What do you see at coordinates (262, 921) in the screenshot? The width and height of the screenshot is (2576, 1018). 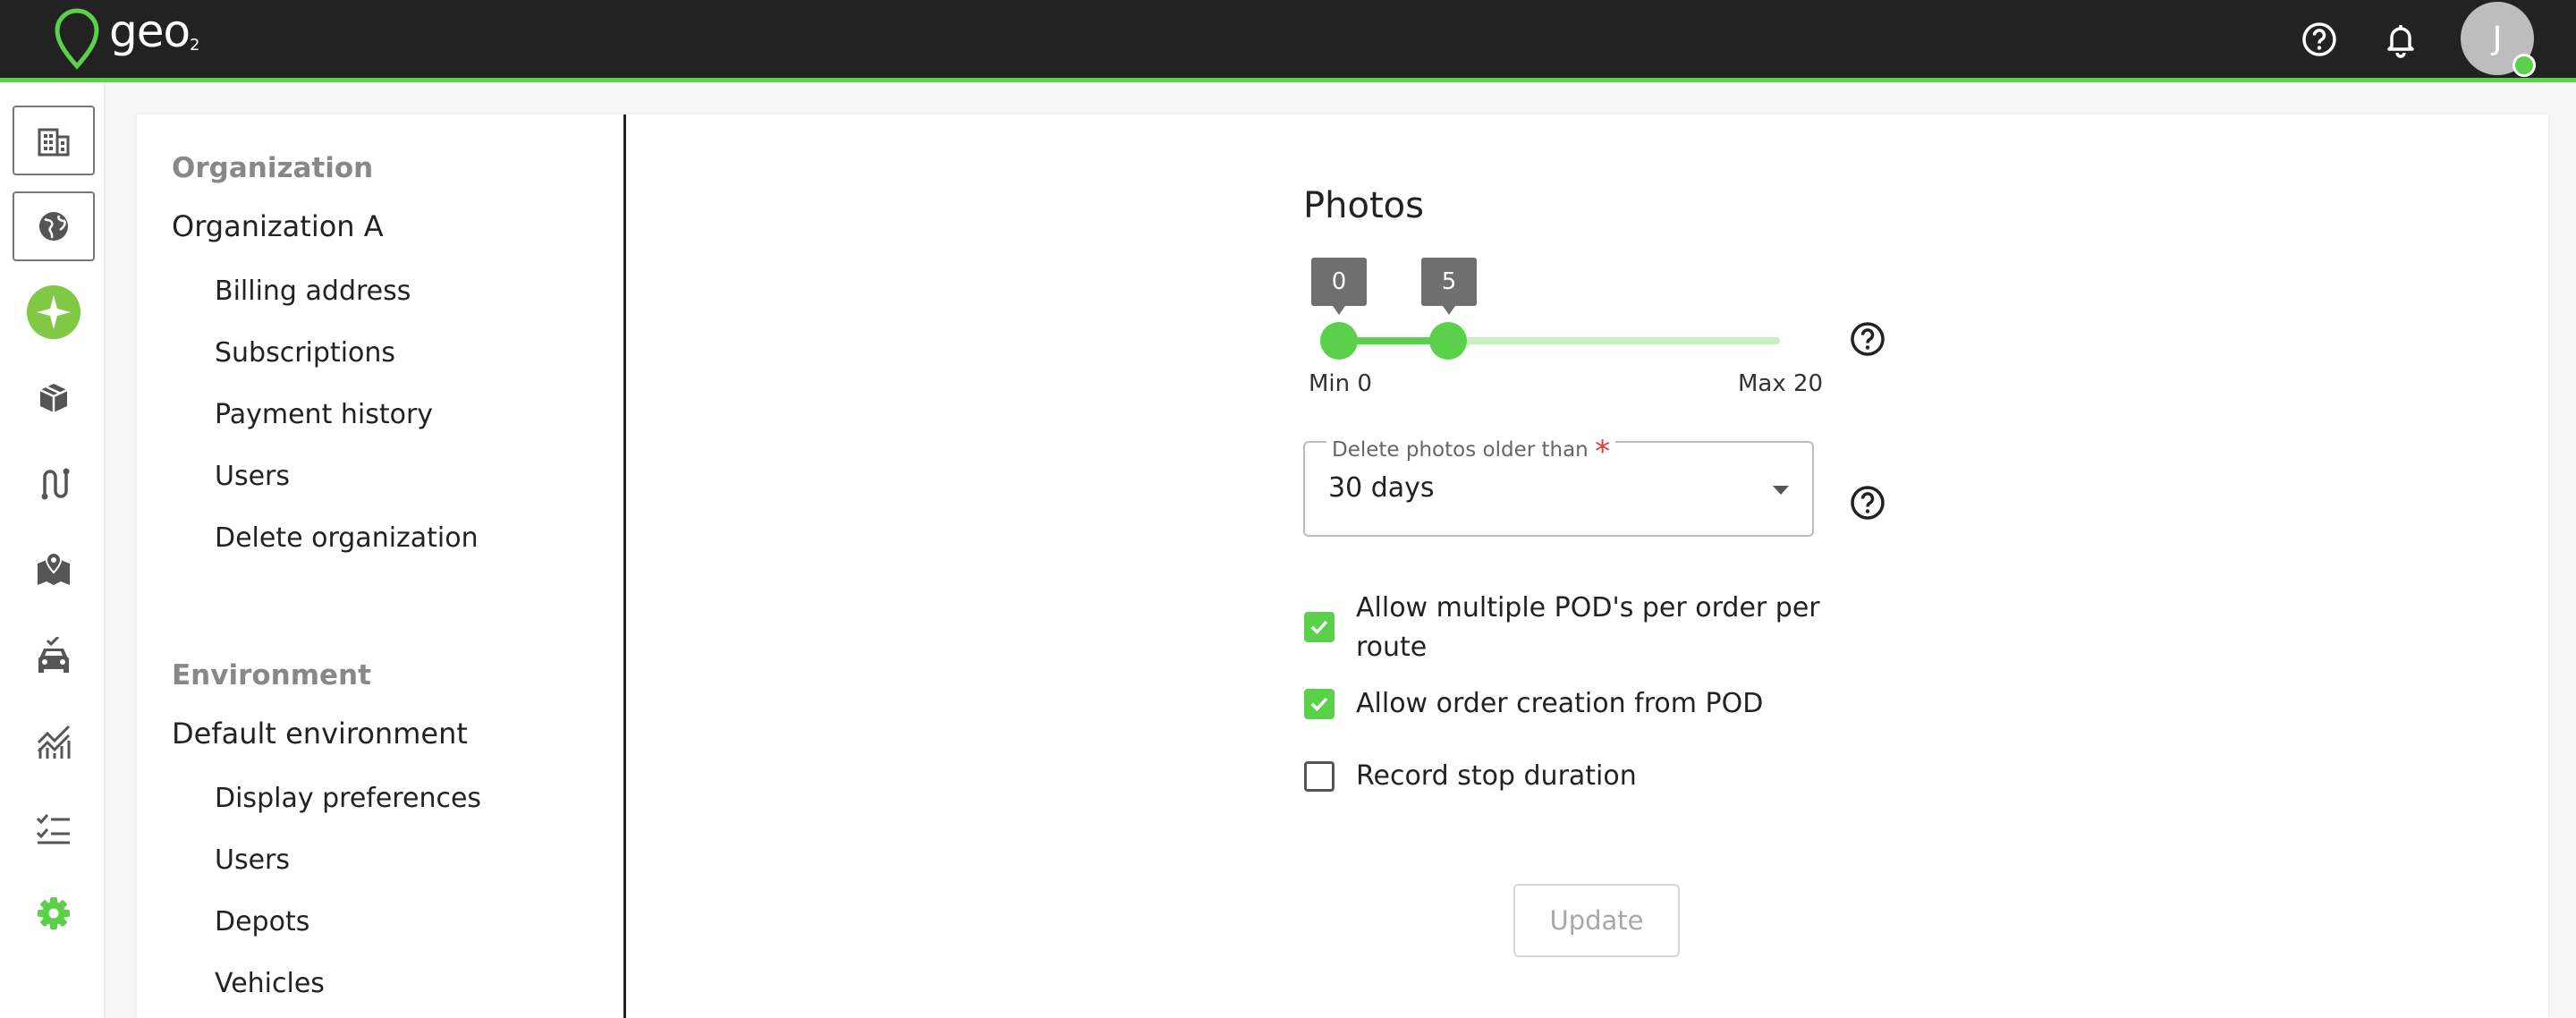 I see `nav-item-depots: Depots` at bounding box center [262, 921].